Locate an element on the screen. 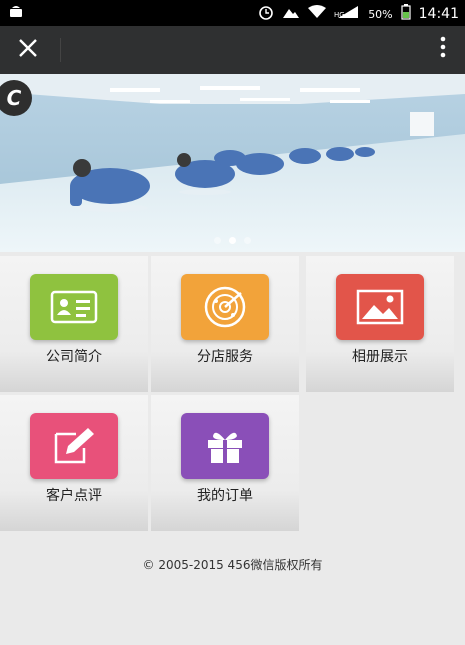 The height and width of the screenshot is (645, 465). carousel-indicator is located at coordinates (232, 240).